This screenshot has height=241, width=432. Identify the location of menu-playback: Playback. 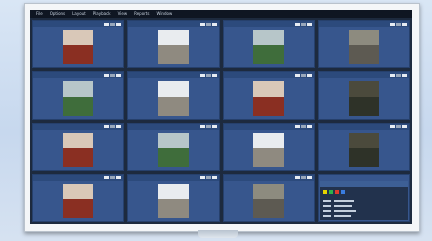
(102, 14).